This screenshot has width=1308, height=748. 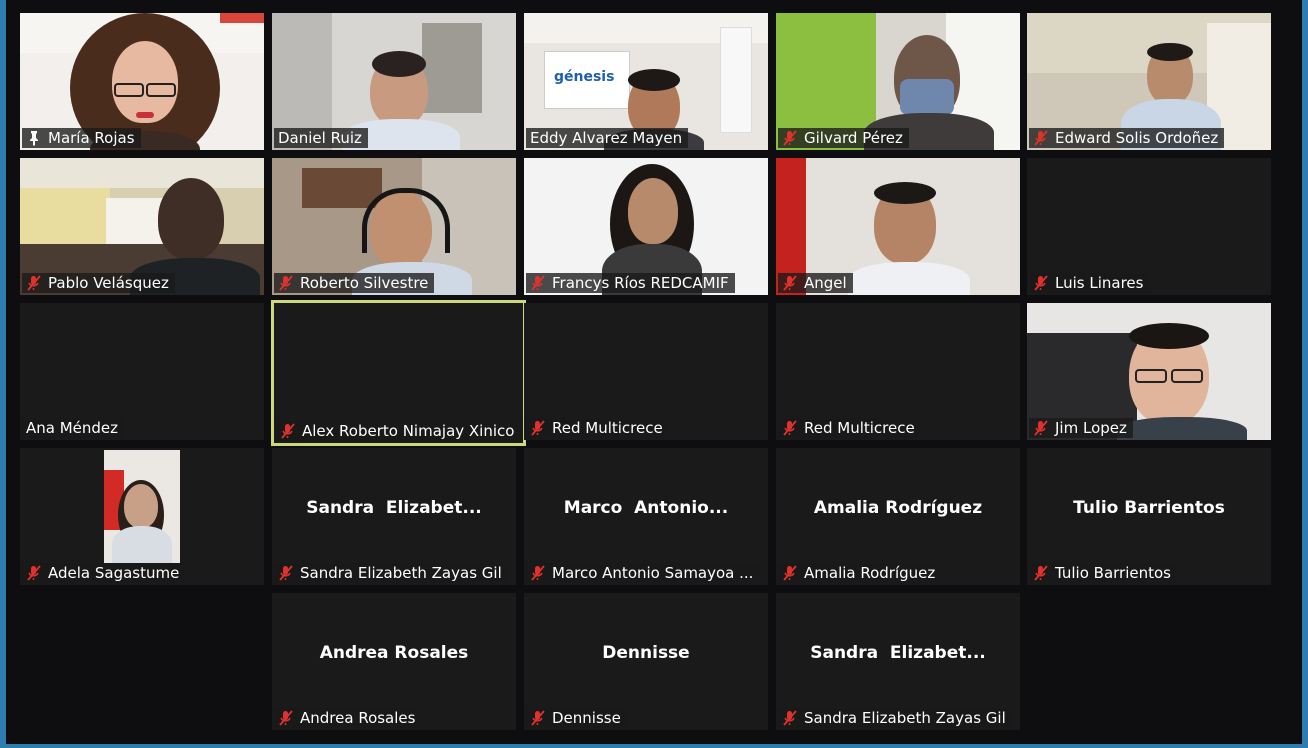 What do you see at coordinates (1137, 138) in the screenshot?
I see `participant-name: Edward Solis Ordoñez` at bounding box center [1137, 138].